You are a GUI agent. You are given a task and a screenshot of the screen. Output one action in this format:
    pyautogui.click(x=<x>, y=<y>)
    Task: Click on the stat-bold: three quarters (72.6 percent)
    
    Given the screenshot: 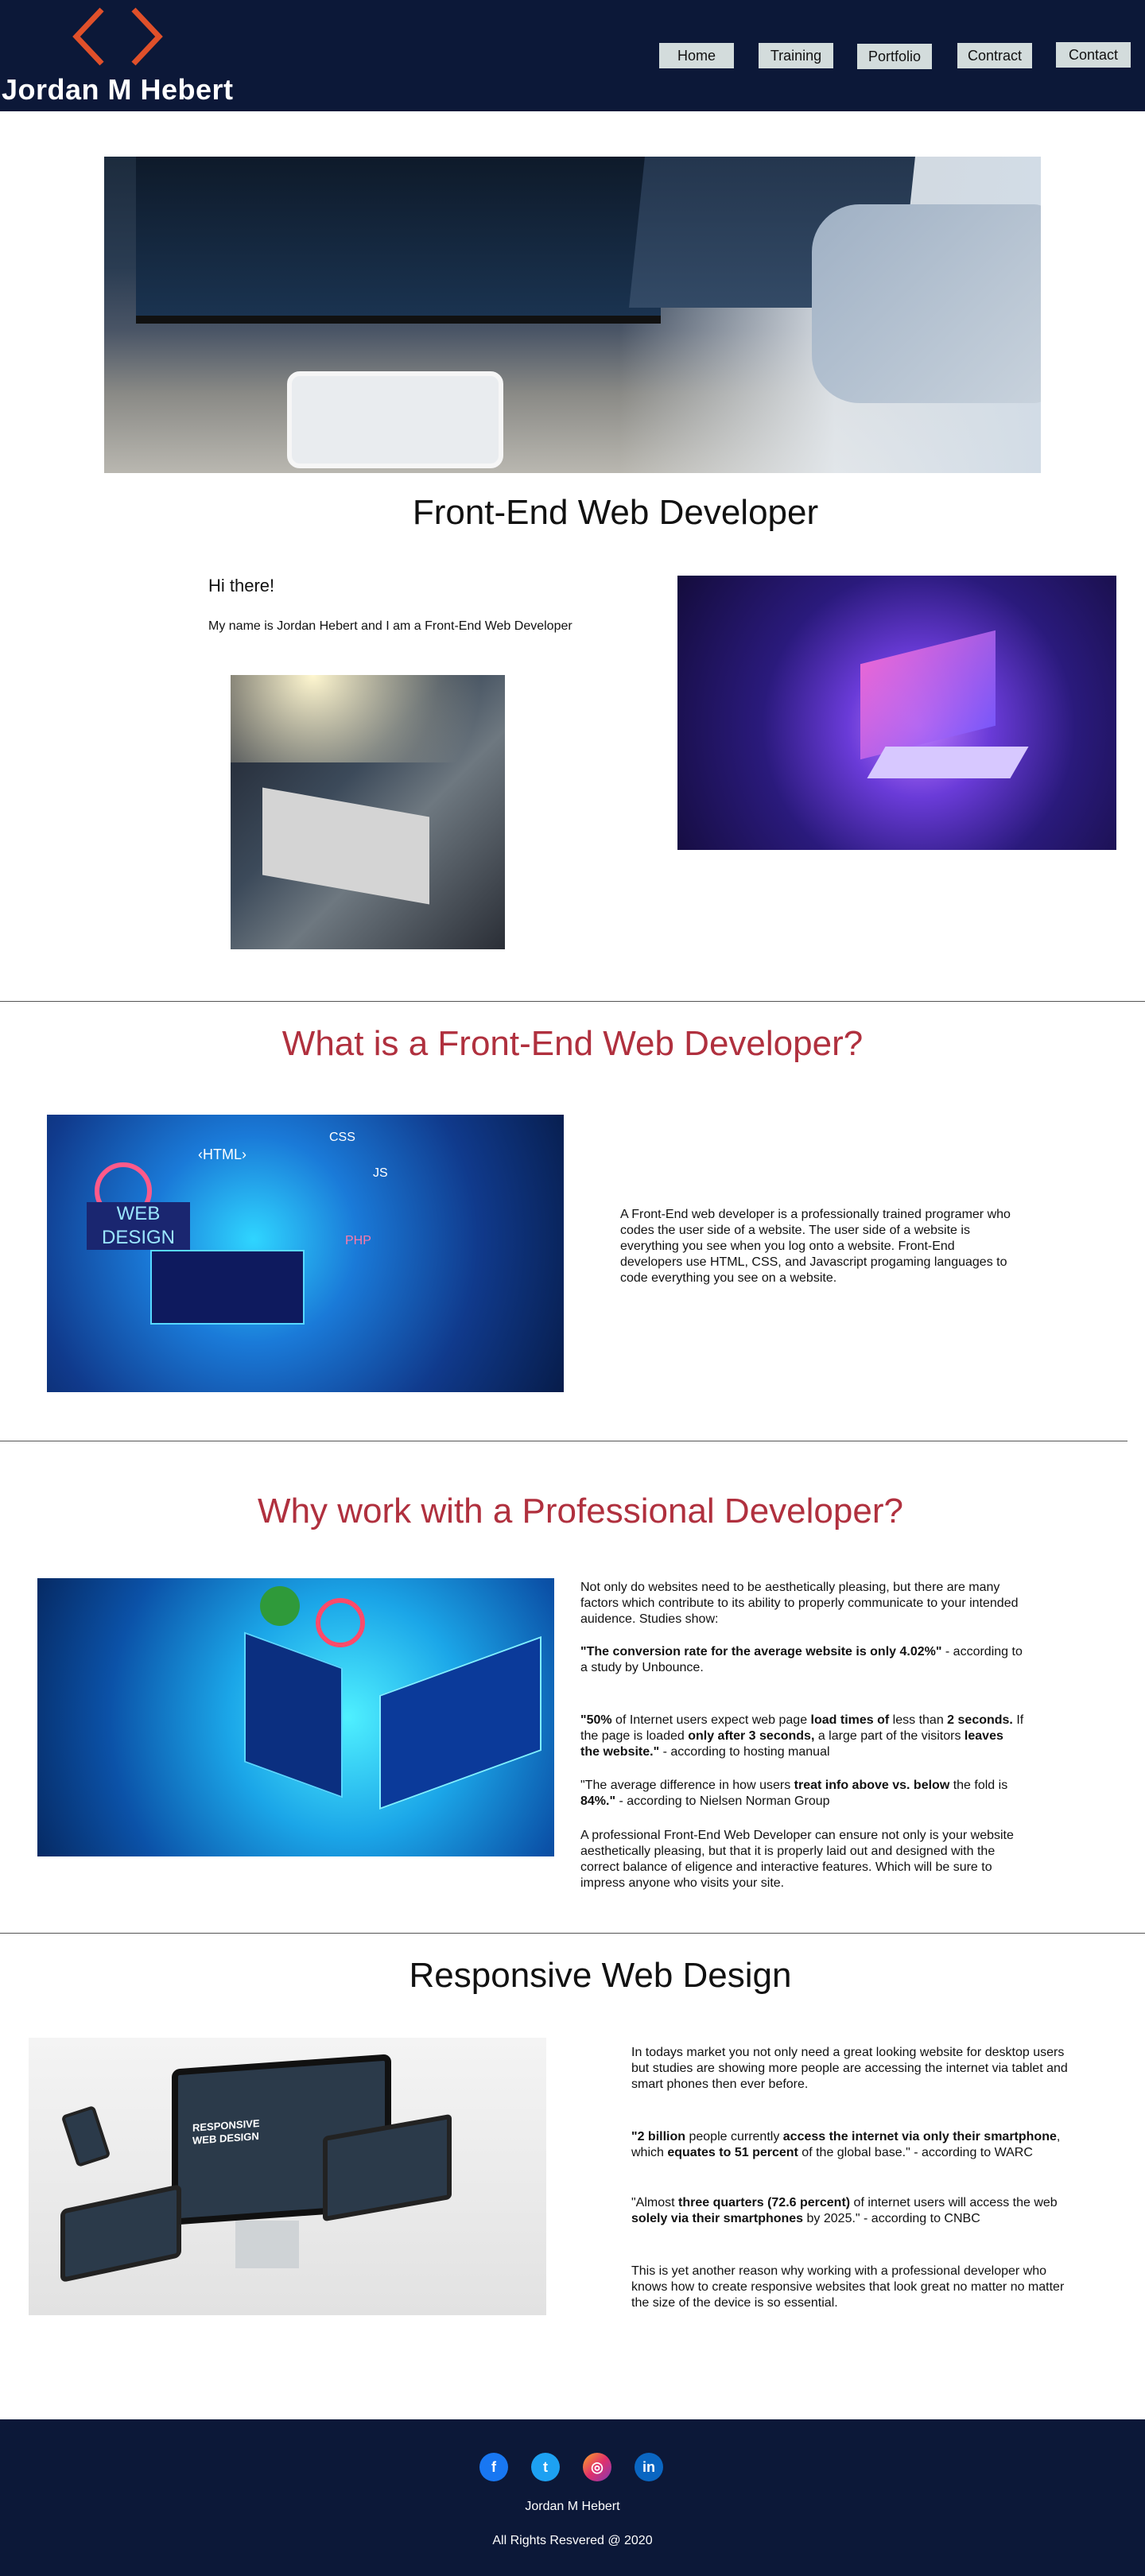 What is the action you would take?
    pyautogui.click(x=764, y=2202)
    